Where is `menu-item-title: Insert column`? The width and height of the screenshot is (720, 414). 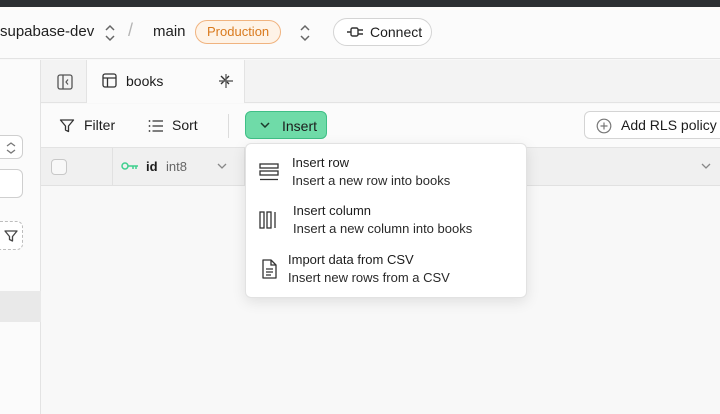 menu-item-title: Insert column is located at coordinates (332, 210).